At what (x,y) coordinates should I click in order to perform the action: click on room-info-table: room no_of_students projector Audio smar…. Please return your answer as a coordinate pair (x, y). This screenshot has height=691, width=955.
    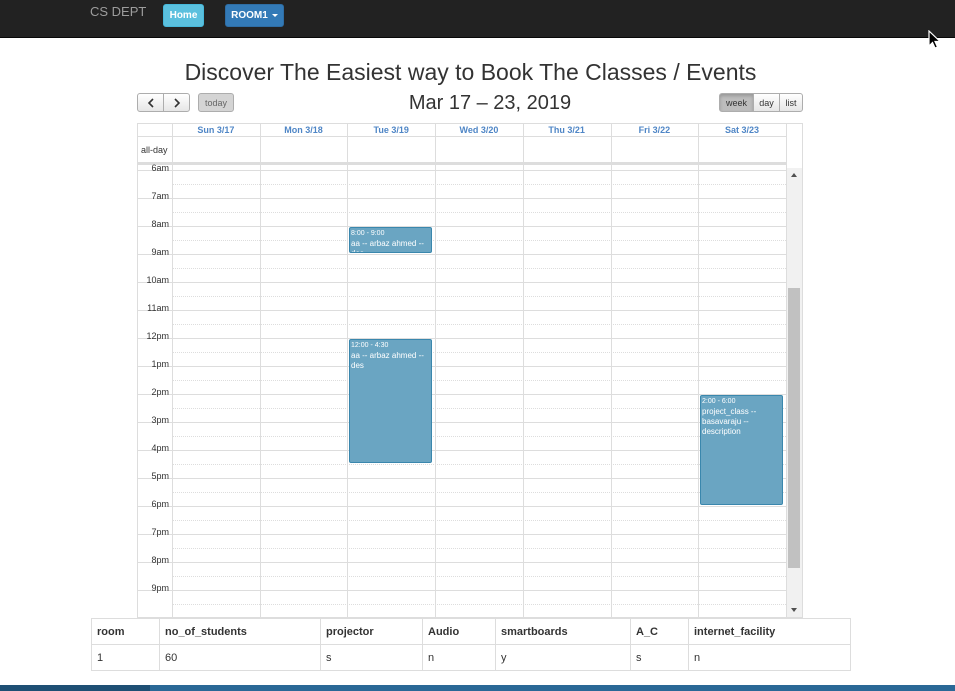
    Looking at the image, I should click on (471, 644).